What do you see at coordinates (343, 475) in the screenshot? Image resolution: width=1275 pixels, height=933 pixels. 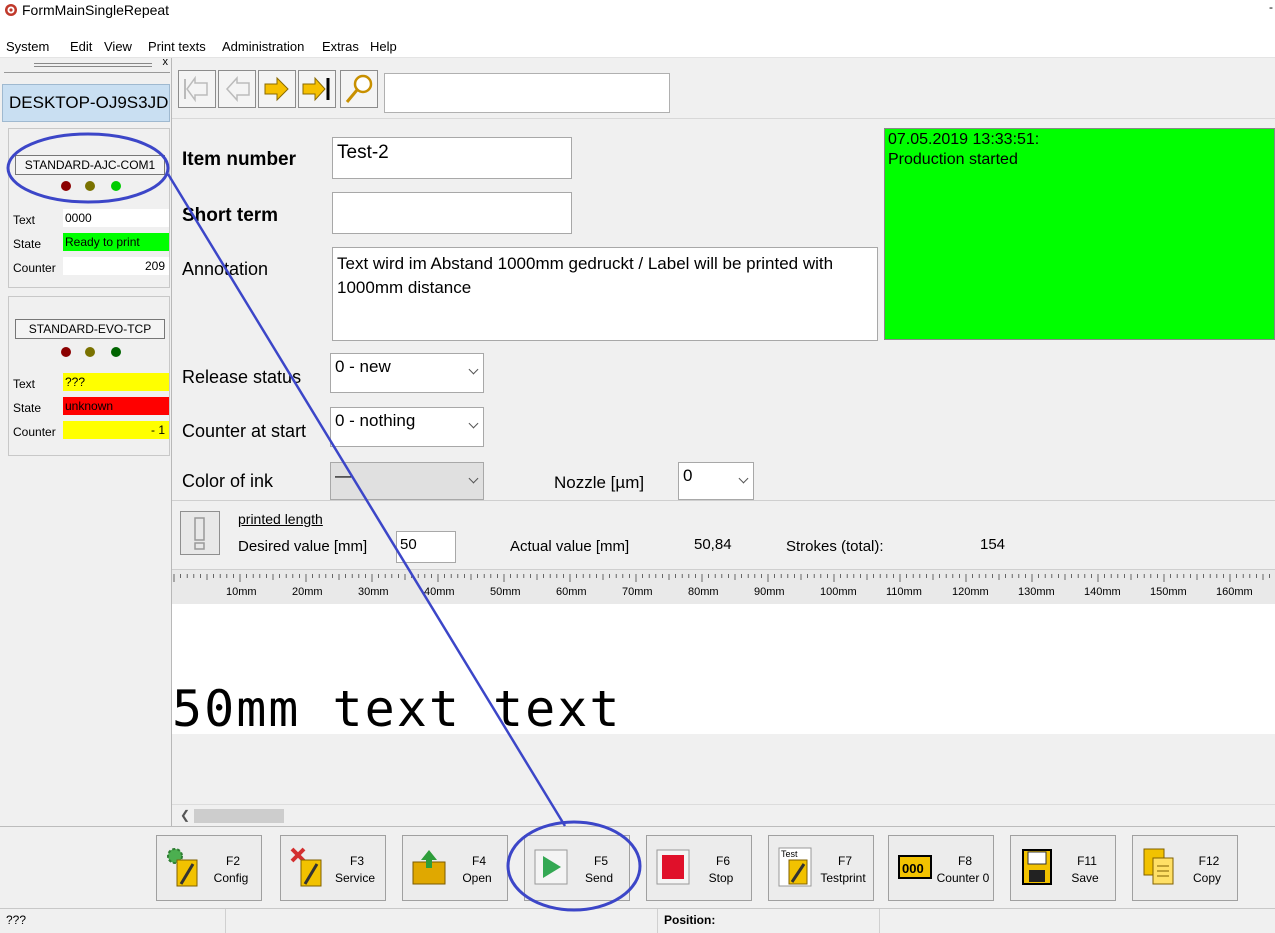 I see `color-of-ink-value: —` at bounding box center [343, 475].